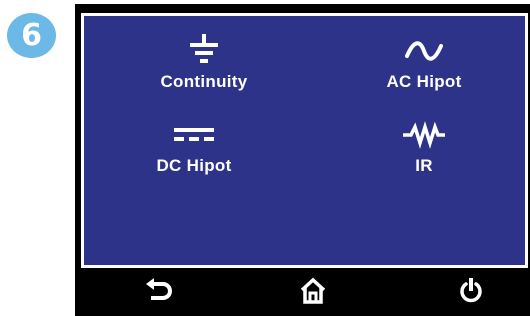 The image size is (530, 316). I want to click on ac-hipot-mode-button: AC Hipot, so click(424, 63).